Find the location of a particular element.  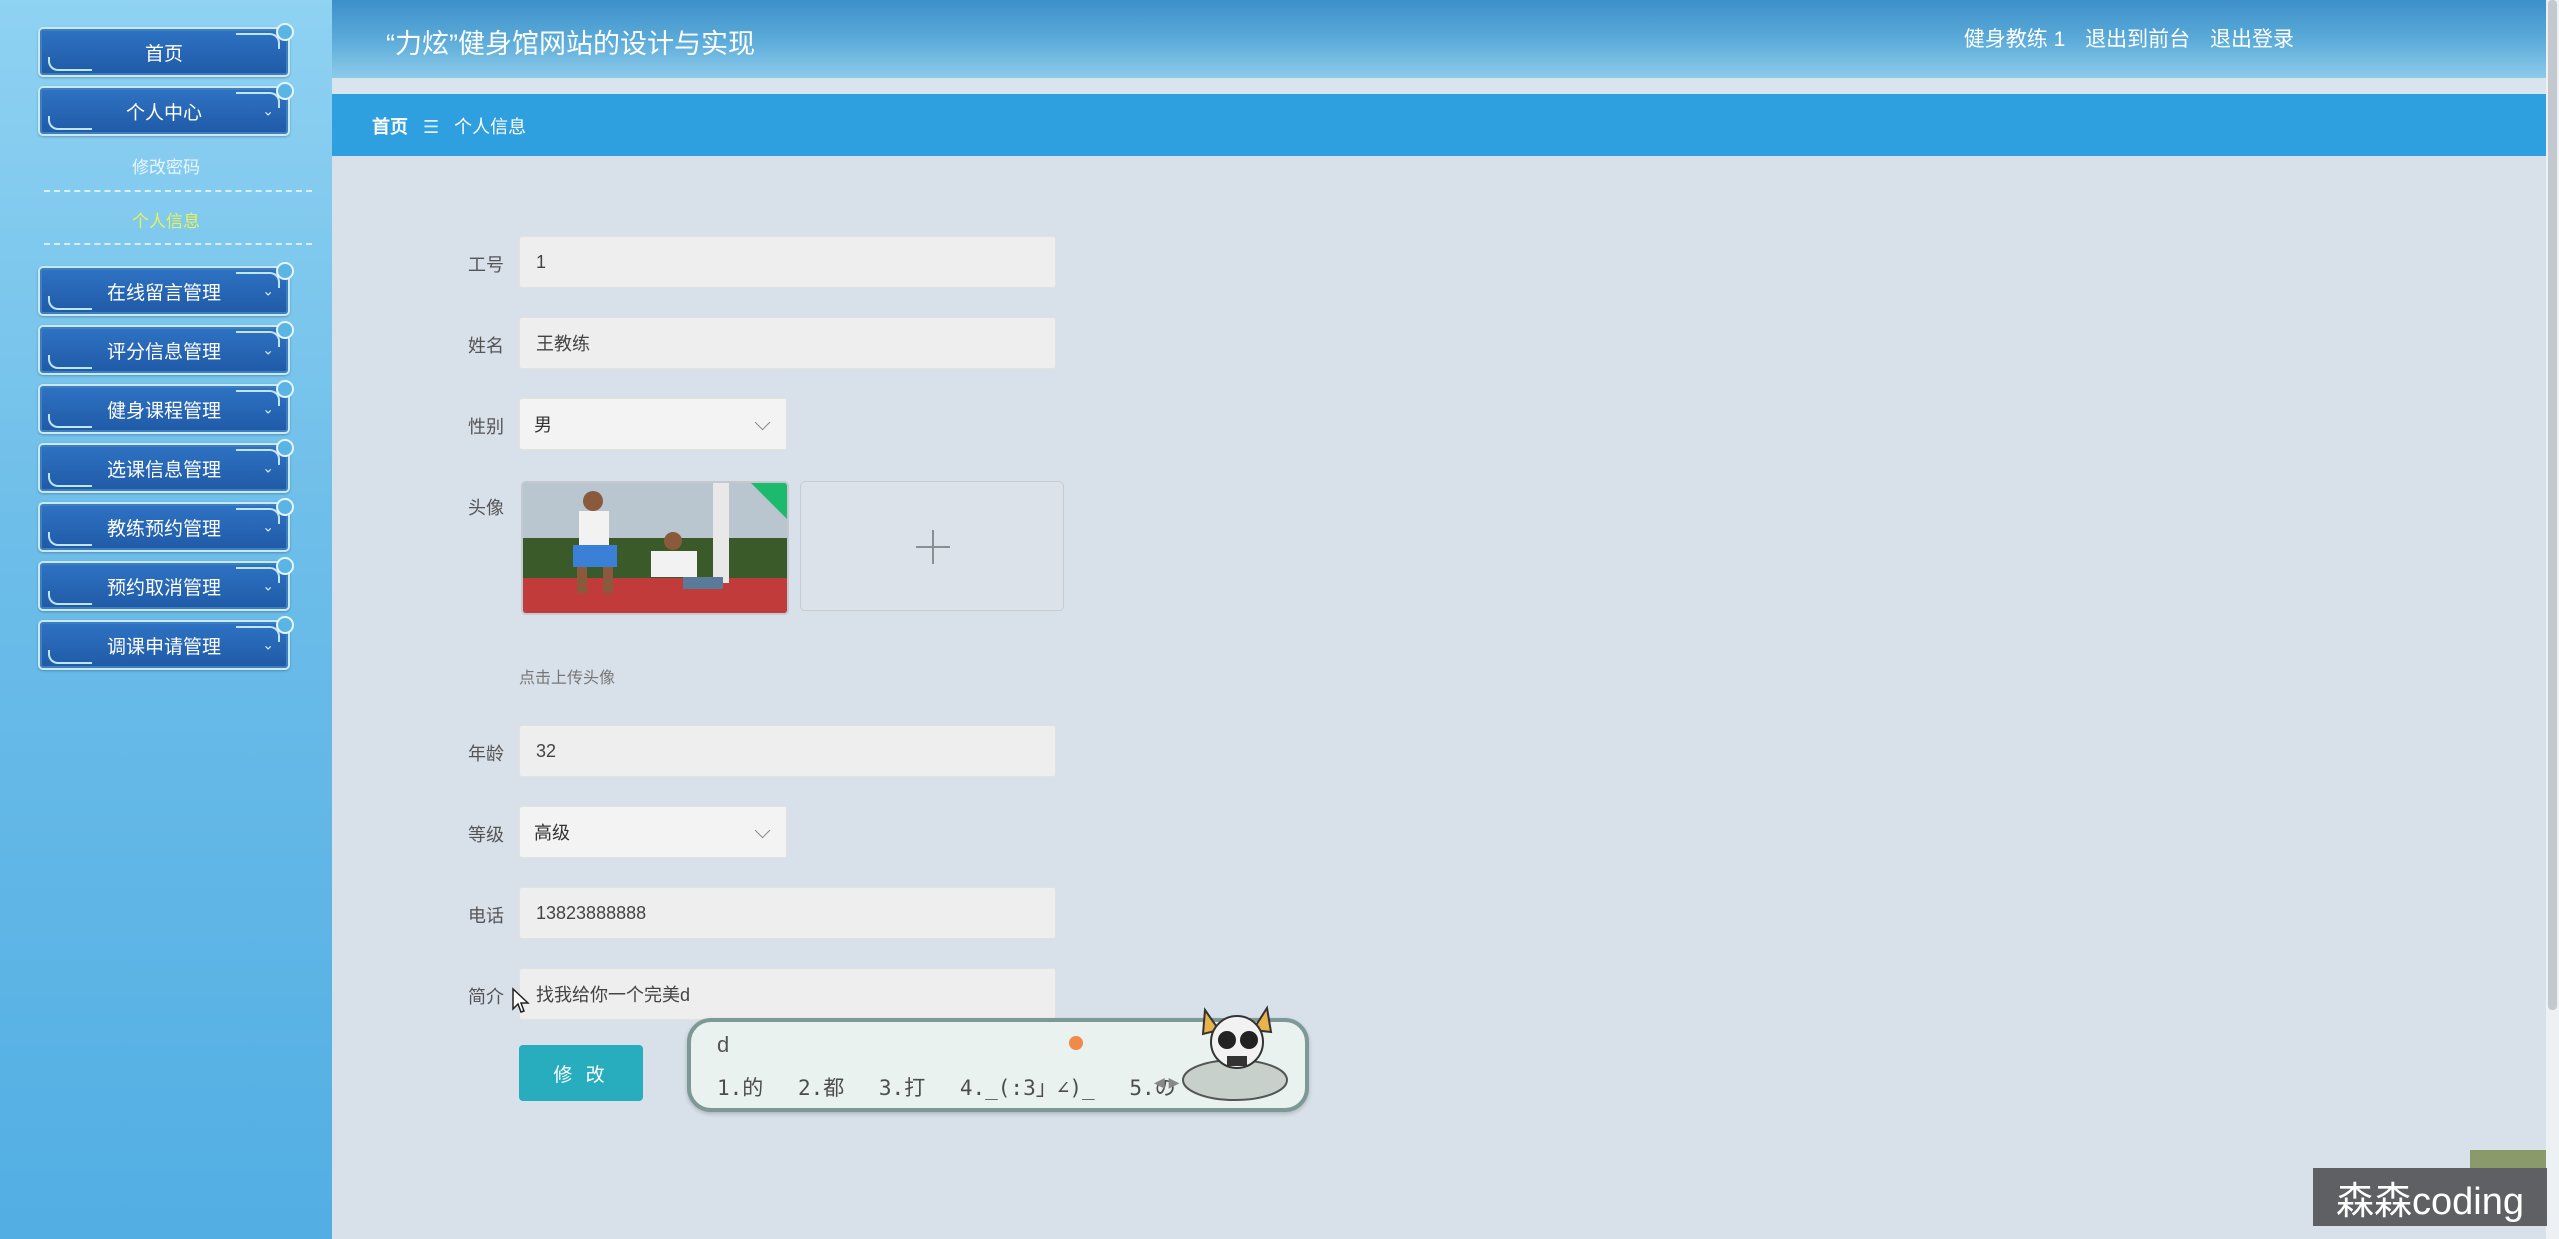

label-intro: 简介 is located at coordinates (486, 997).